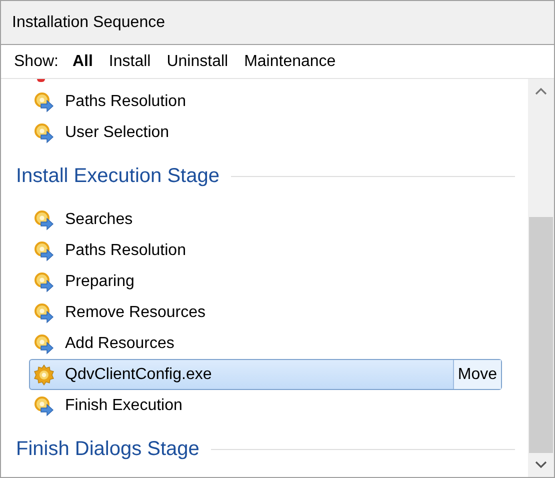 The height and width of the screenshot is (478, 555). Describe the element at coordinates (541, 465) in the screenshot. I see `scroll-down-icon` at that location.